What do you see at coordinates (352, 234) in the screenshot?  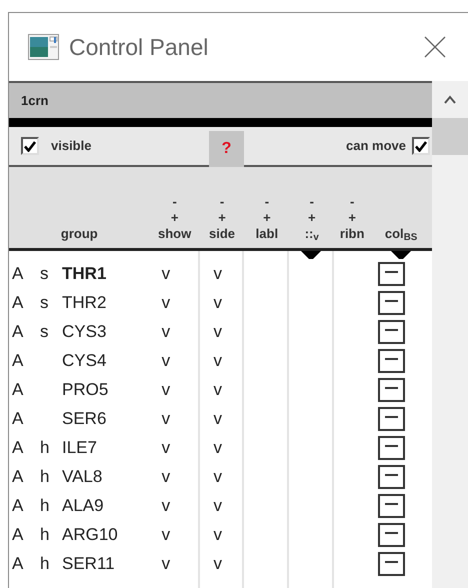 I see `column-heading: ribn` at bounding box center [352, 234].